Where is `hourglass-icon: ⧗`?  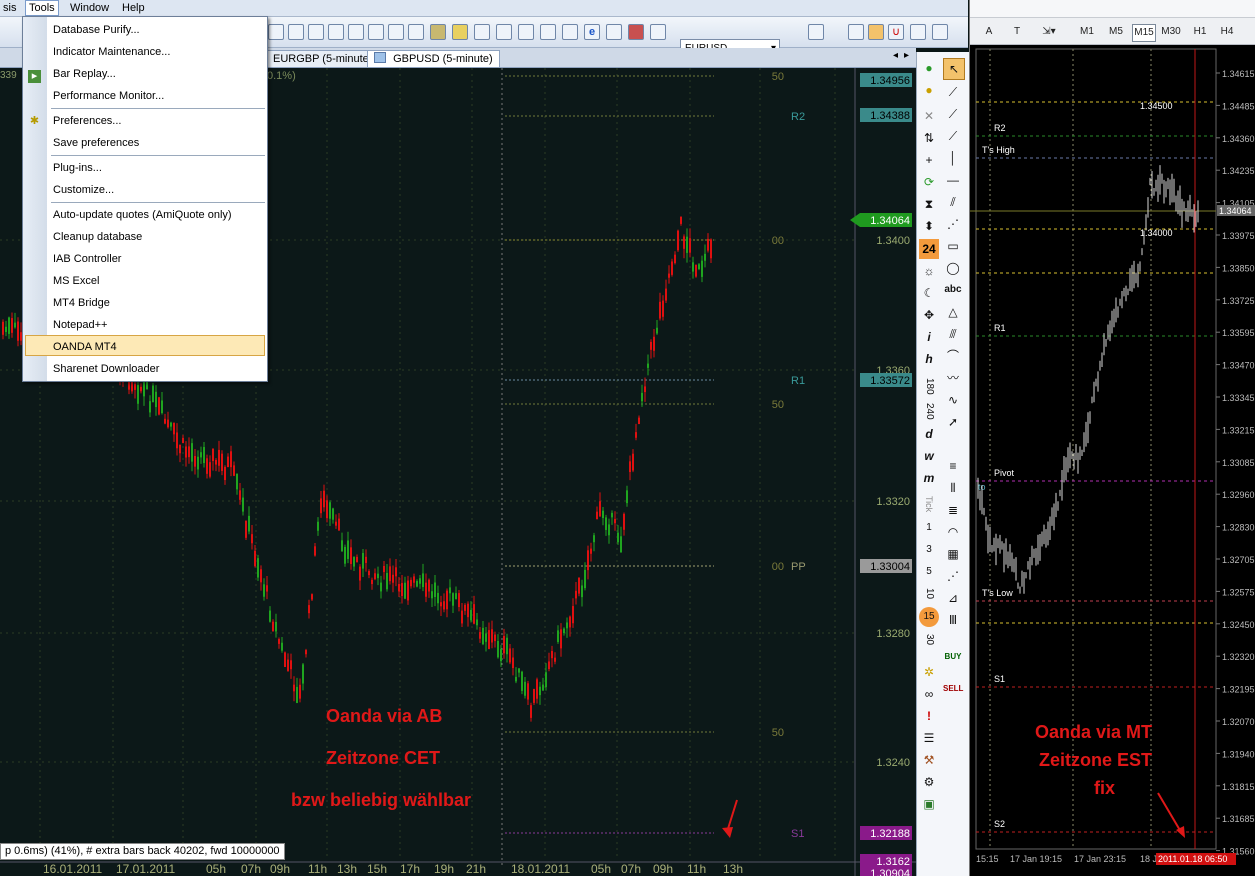
hourglass-icon: ⧗ is located at coordinates (929, 204).